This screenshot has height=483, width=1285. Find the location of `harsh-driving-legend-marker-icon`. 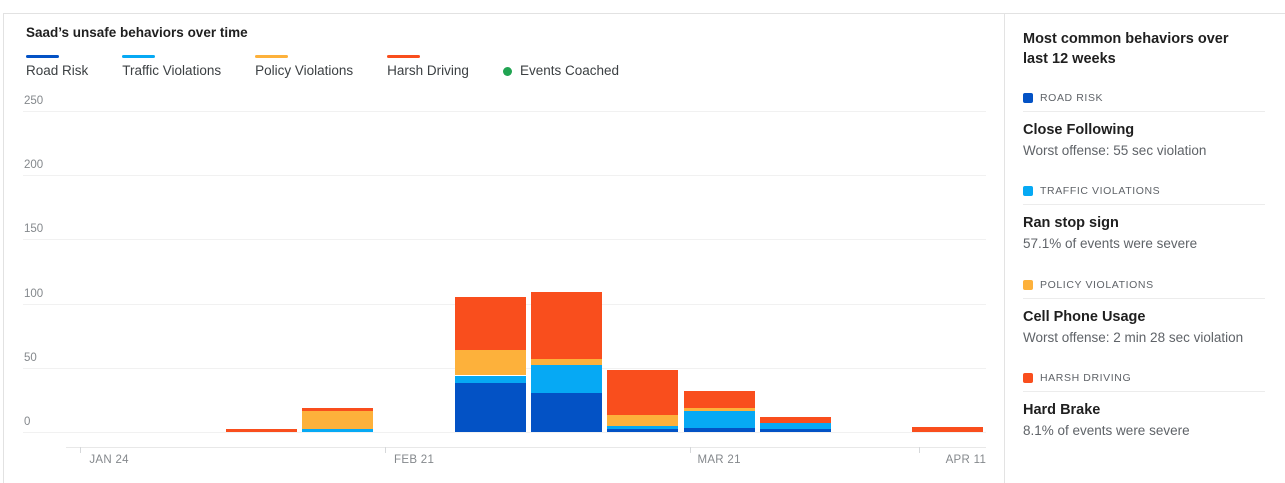

harsh-driving-legend-marker-icon is located at coordinates (404, 56).